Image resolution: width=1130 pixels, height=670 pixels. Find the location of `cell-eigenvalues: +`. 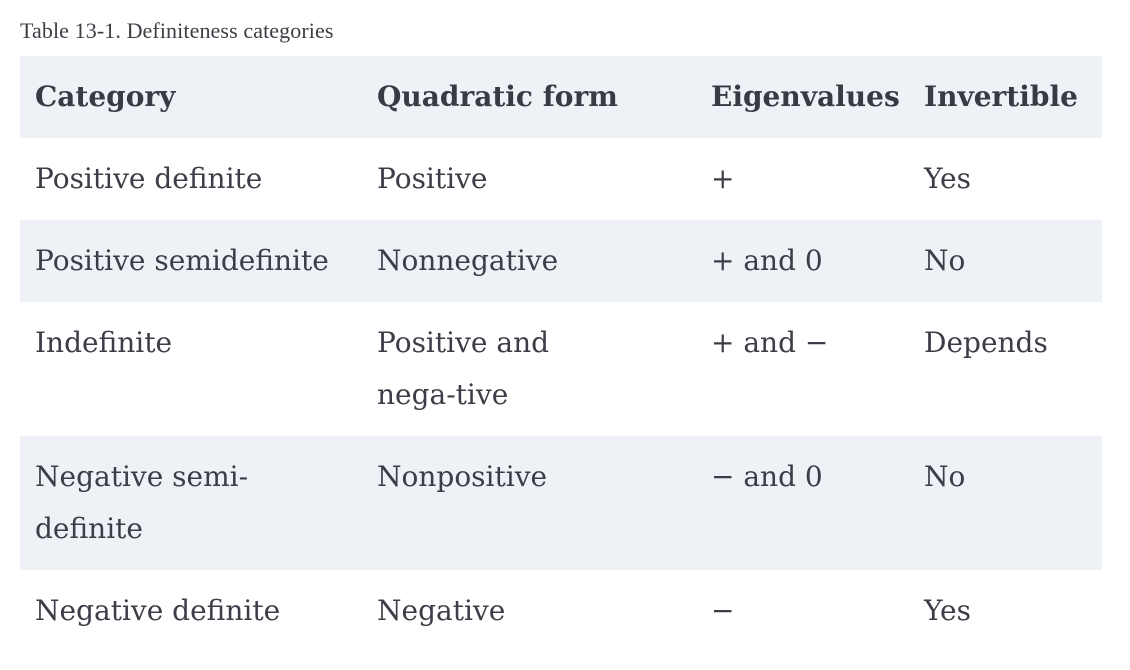

cell-eigenvalues: + is located at coordinates (723, 178).